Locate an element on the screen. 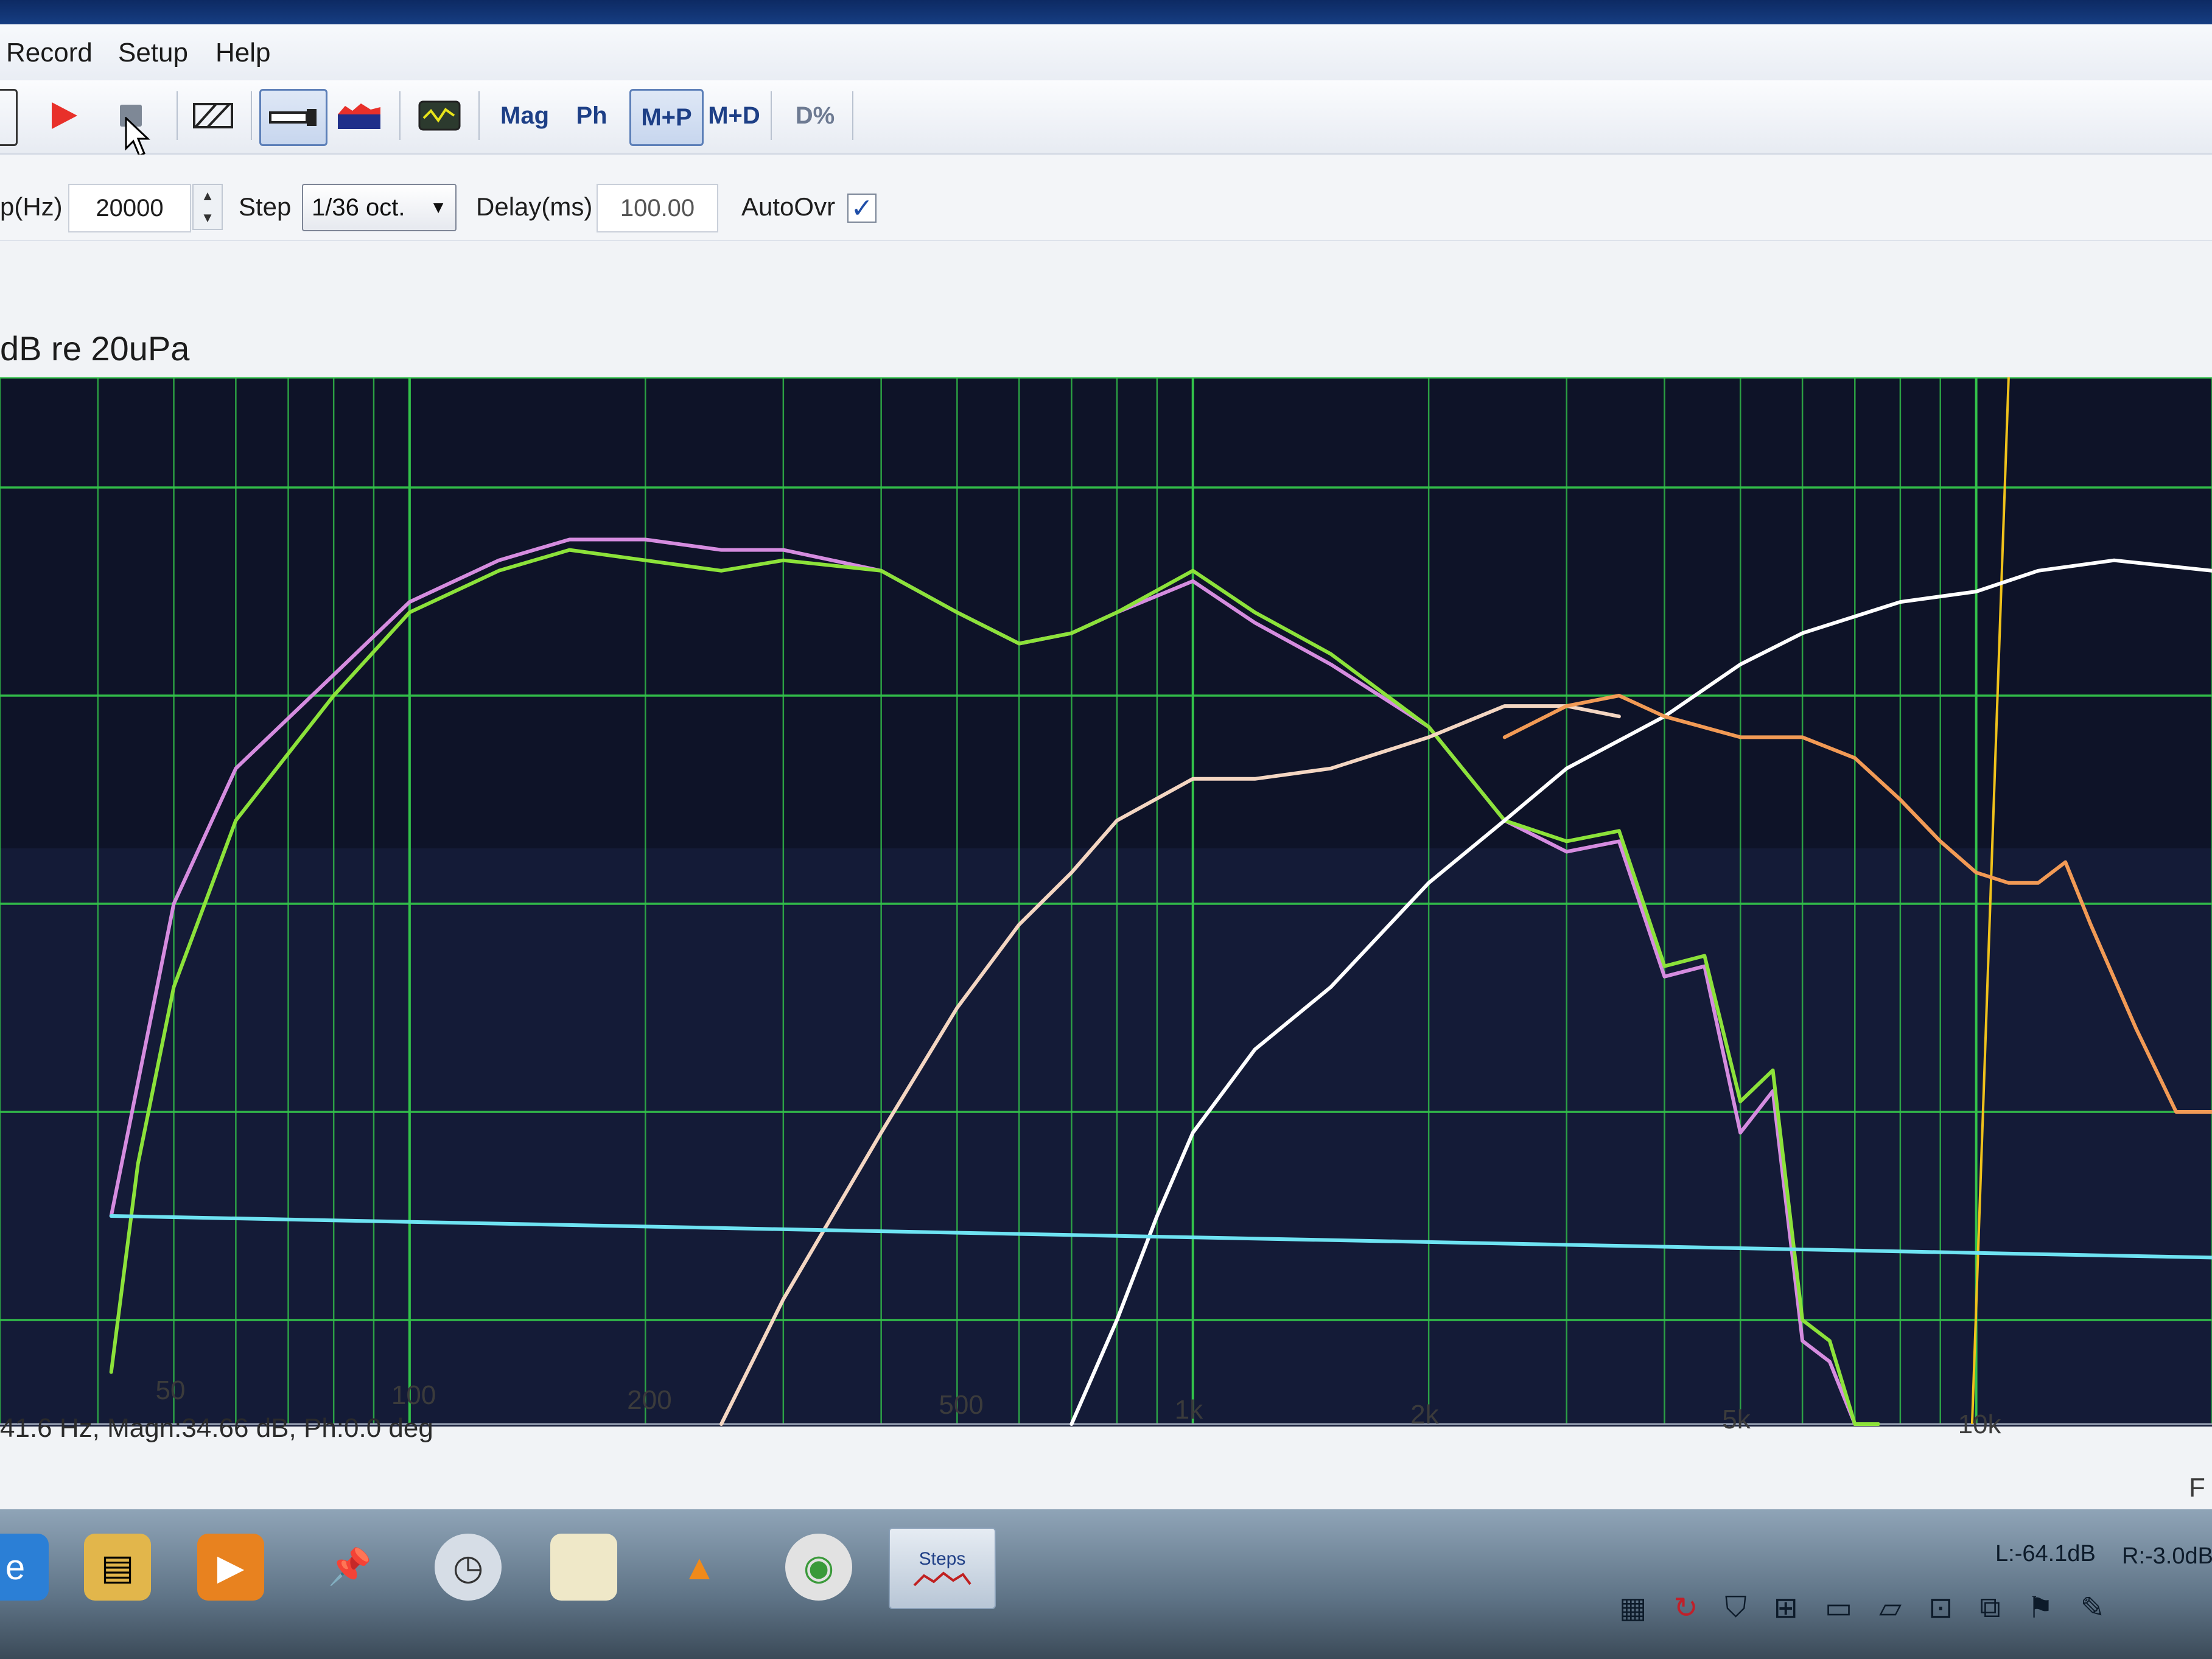  autoovr-checkbox: ✓ is located at coordinates (862, 208).